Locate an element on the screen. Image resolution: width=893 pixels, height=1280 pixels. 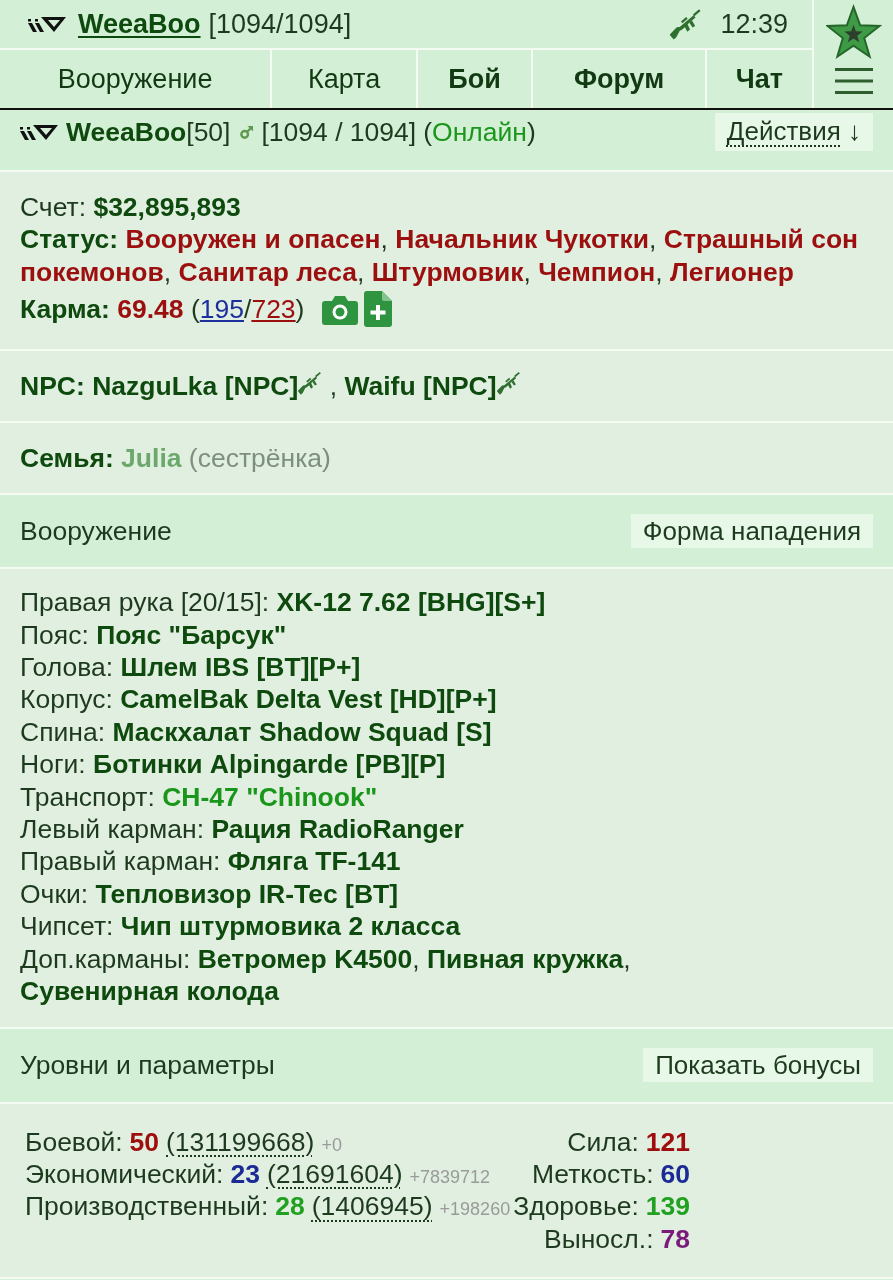
nav-tab: Форум is located at coordinates (618, 79).